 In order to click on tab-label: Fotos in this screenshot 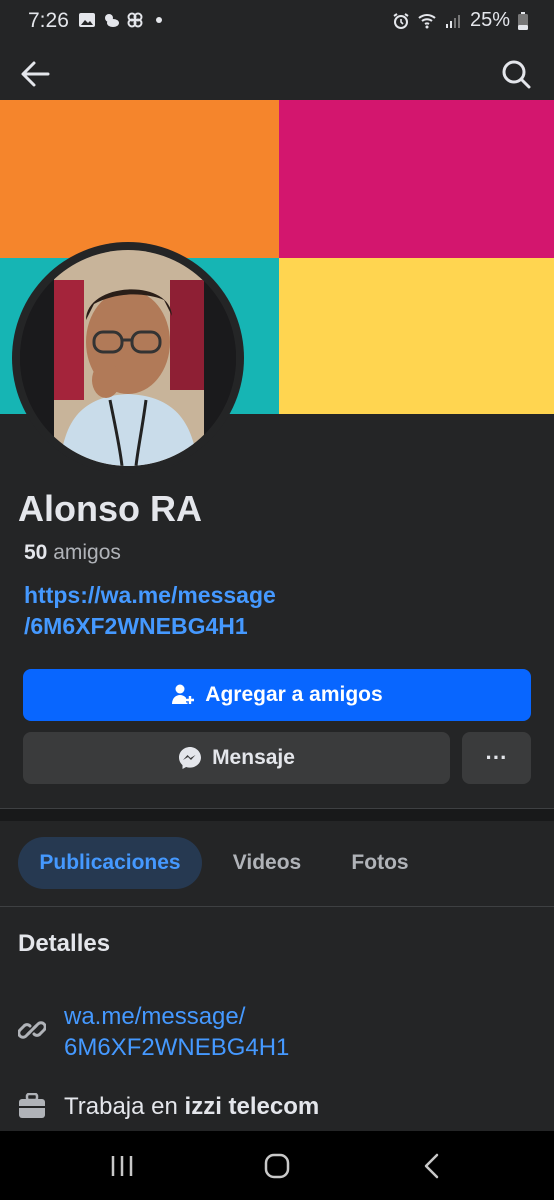, I will do `click(380, 862)`.